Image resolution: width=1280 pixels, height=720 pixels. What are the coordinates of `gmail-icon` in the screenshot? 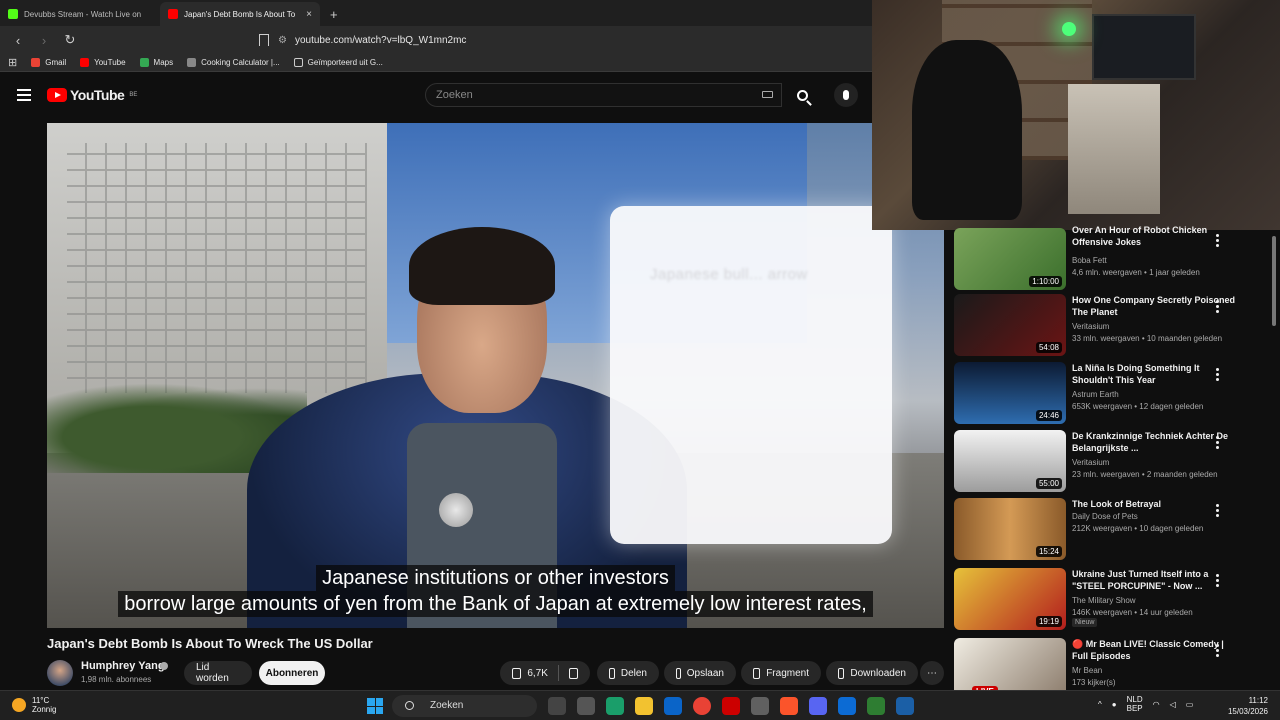 It's located at (36, 62).